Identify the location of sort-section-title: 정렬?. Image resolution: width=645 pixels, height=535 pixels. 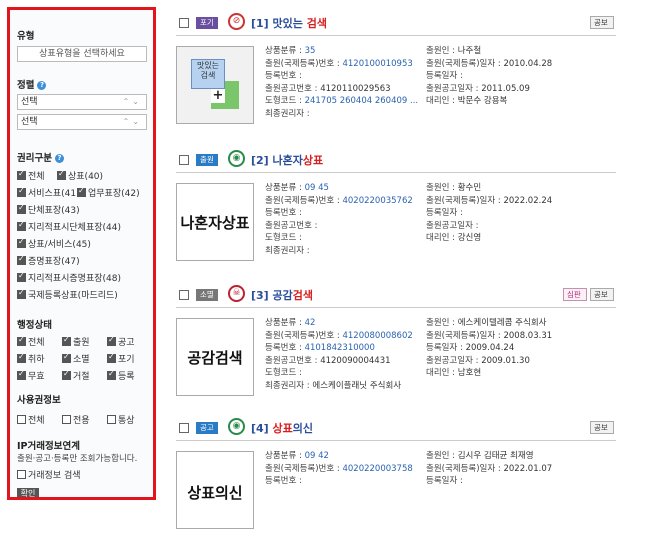
(32, 84).